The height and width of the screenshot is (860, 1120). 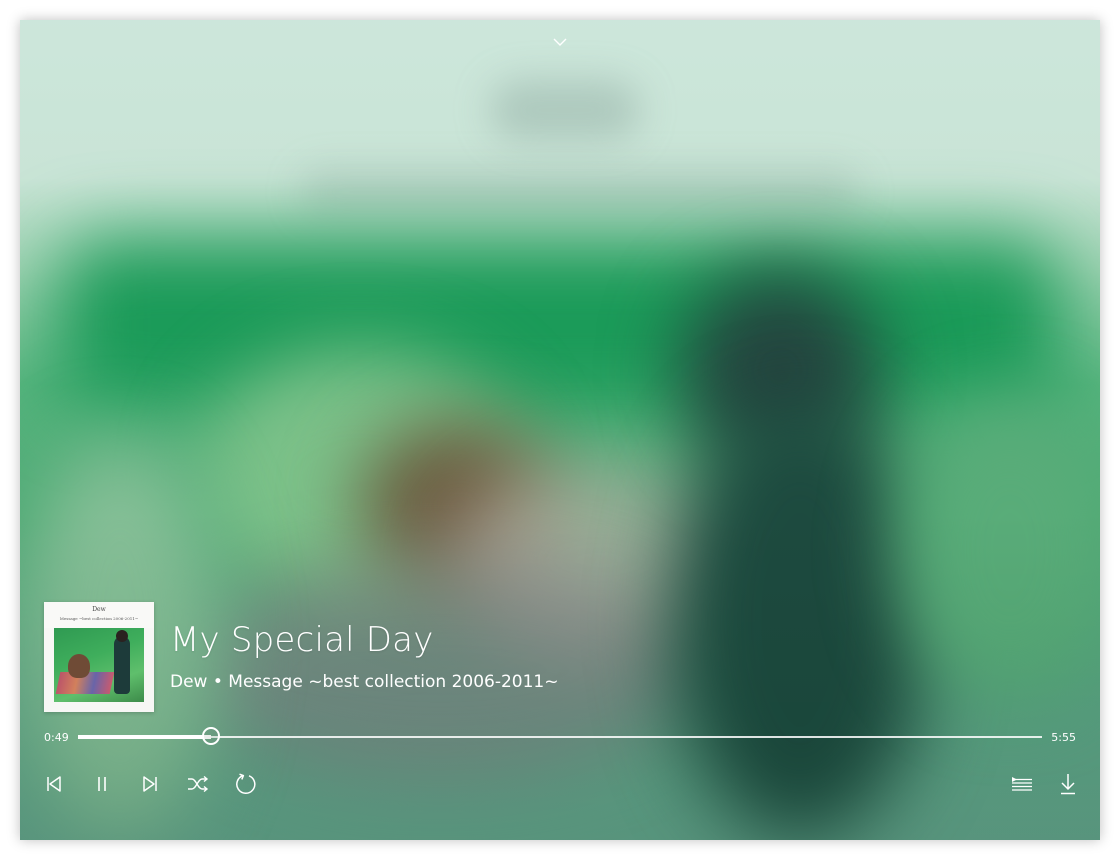 I want to click on repeat-button, so click(x=246, y=784).